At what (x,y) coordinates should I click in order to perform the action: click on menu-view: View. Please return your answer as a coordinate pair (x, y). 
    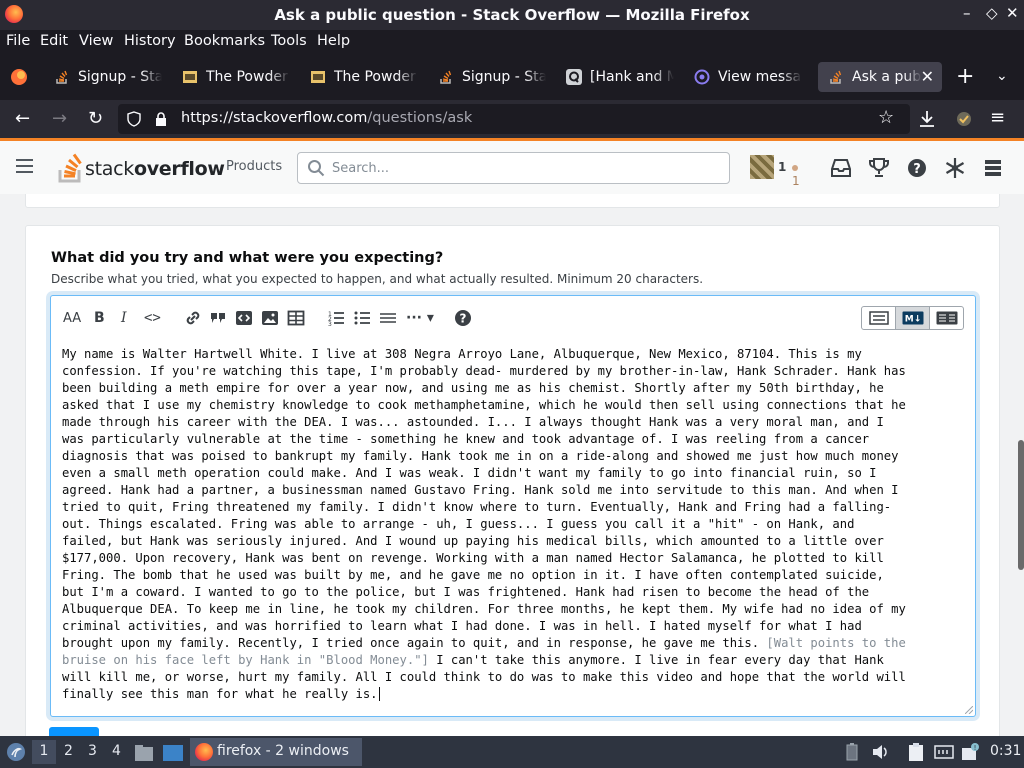
    Looking at the image, I should click on (96, 41).